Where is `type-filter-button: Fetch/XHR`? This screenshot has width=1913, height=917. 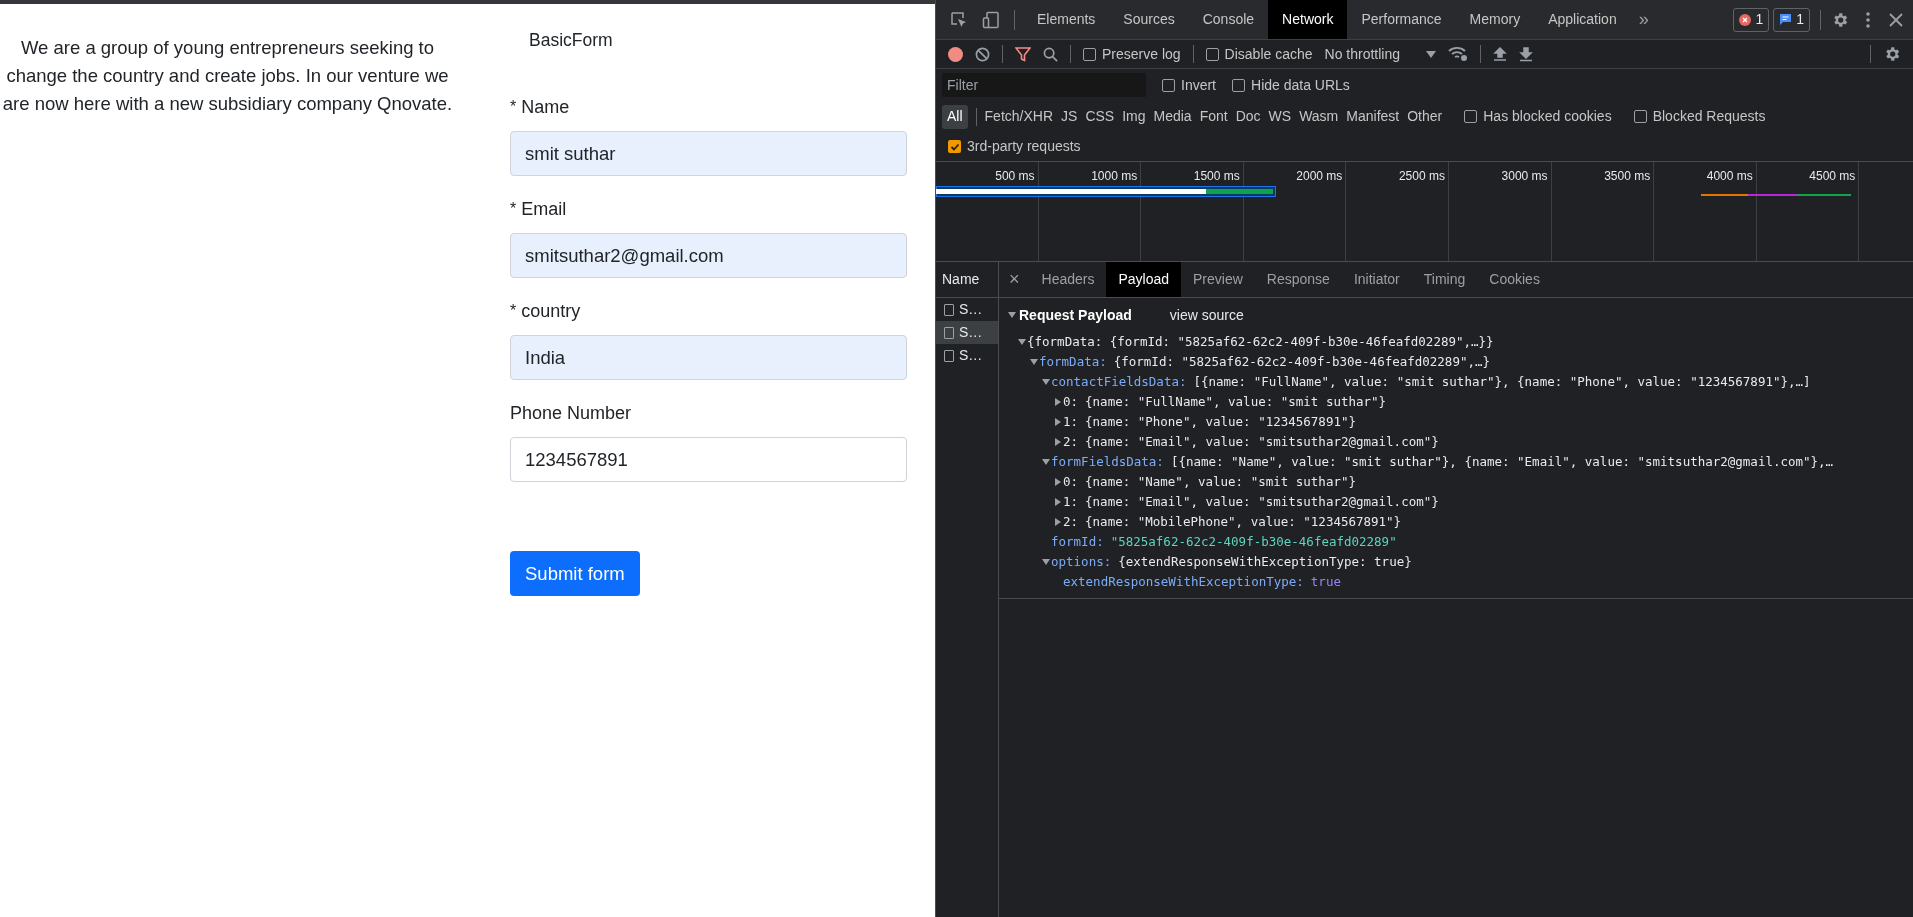 type-filter-button: Fetch/XHR is located at coordinates (1019, 116).